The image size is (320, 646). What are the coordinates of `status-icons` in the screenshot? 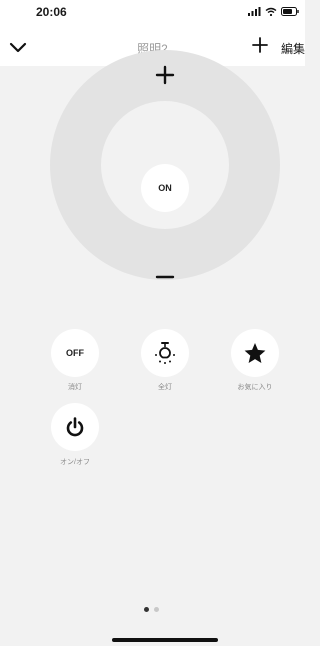 It's located at (273, 11).